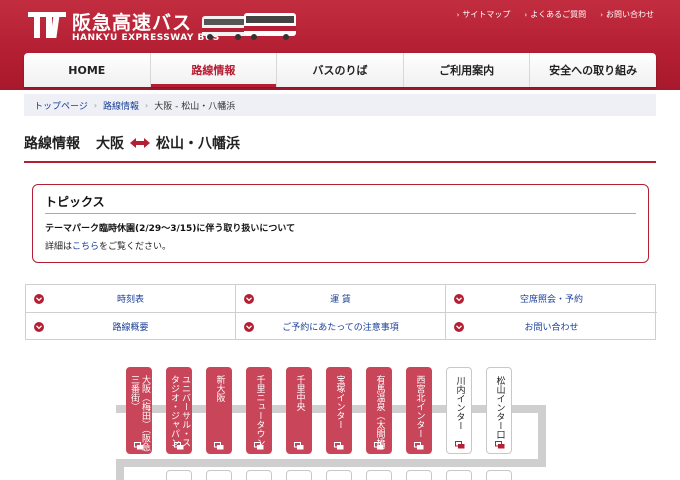 Image resolution: width=680 pixels, height=480 pixels. Describe the element at coordinates (341, 326) in the screenshot. I see `menu-booking-notes: ご予約にあたっての注意事項` at that location.